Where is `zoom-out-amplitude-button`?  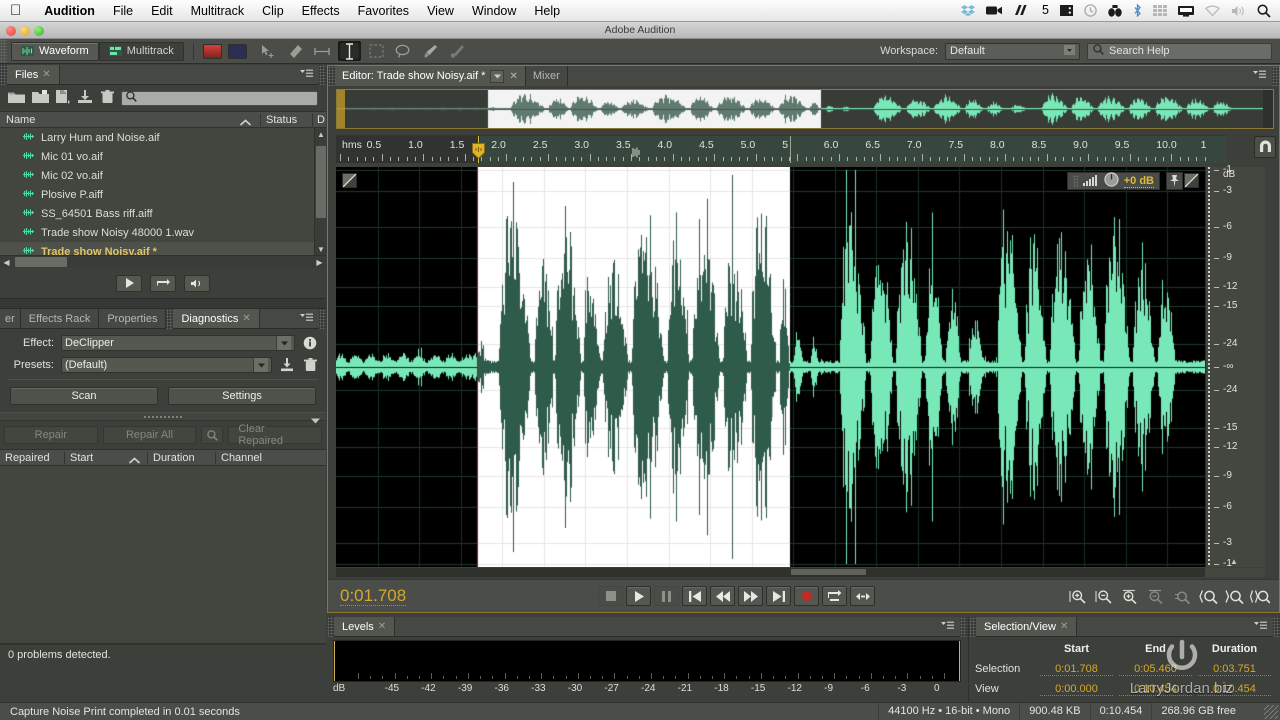 zoom-out-amplitude-button is located at coordinates (1104, 596).